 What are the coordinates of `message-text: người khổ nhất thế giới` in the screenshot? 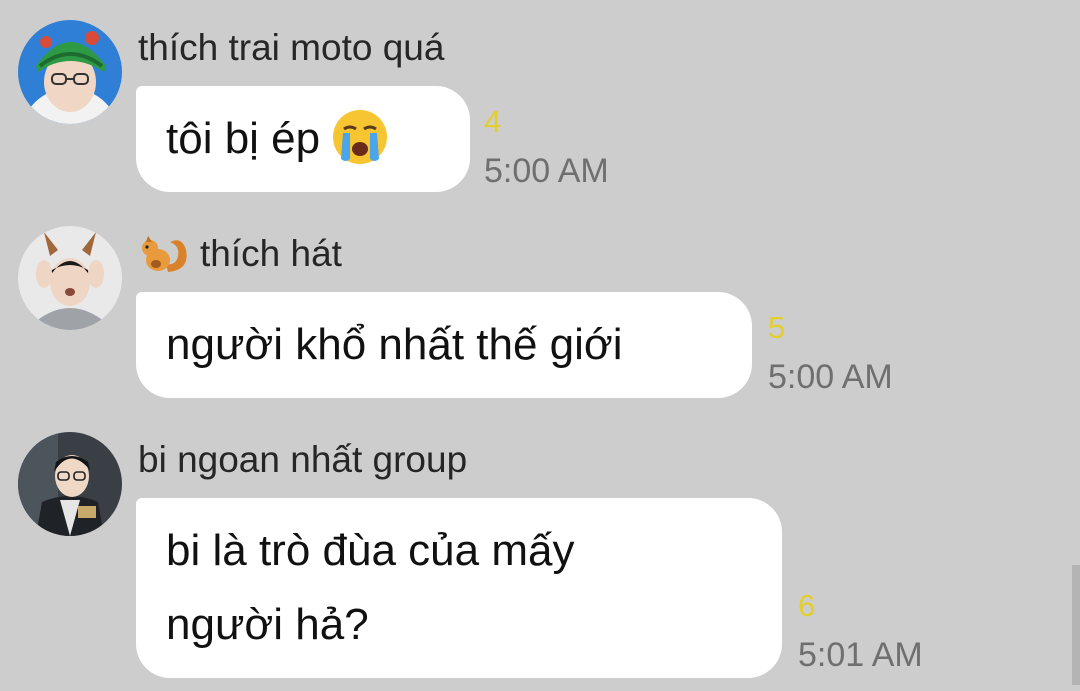 It's located at (394, 344).